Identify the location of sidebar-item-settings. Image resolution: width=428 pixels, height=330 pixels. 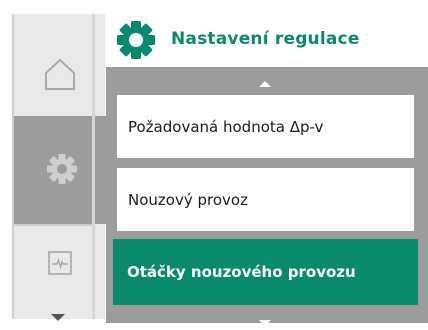
(62, 169).